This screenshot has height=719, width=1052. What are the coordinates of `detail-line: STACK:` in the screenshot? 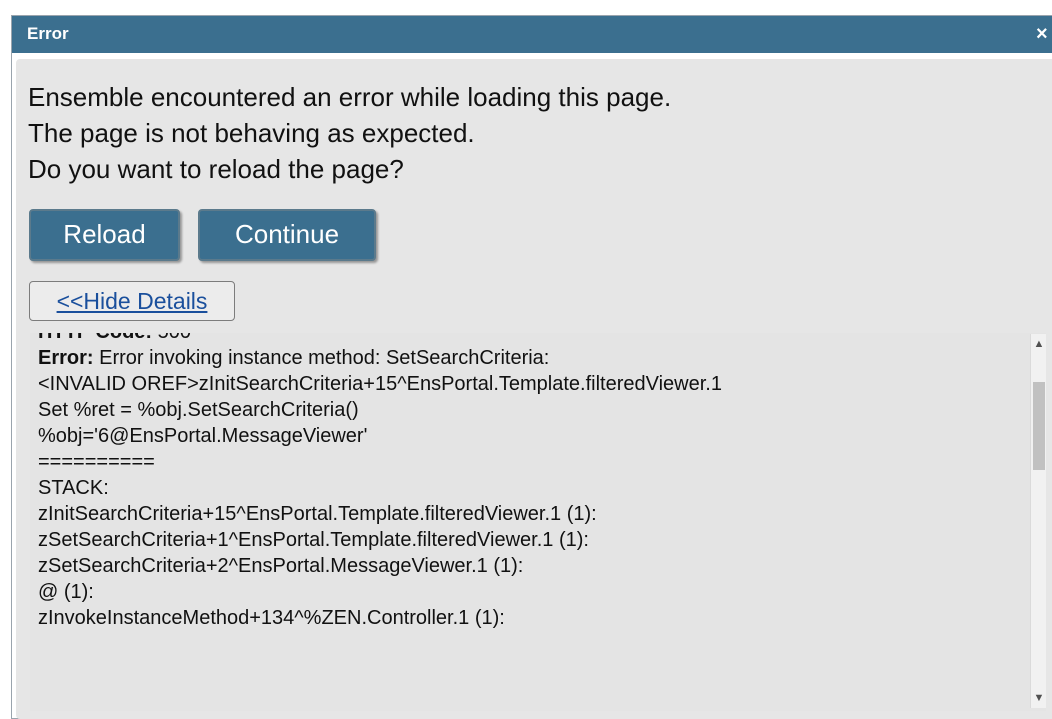 It's located at (73, 488).